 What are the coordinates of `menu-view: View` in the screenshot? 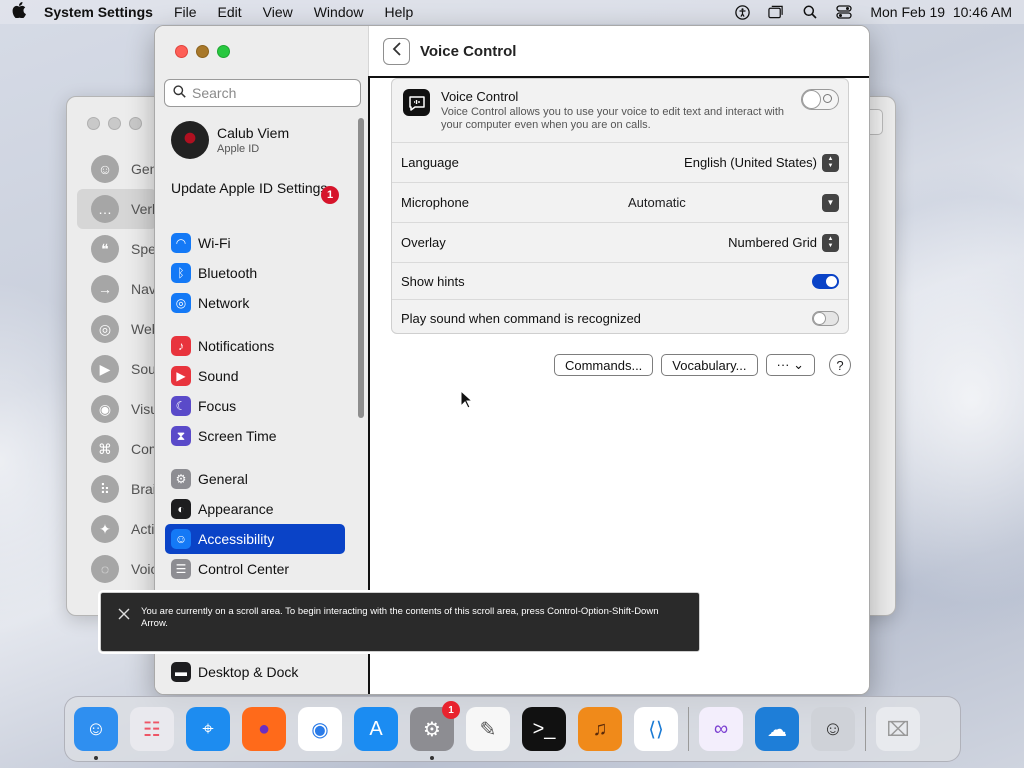 It's located at (278, 12).